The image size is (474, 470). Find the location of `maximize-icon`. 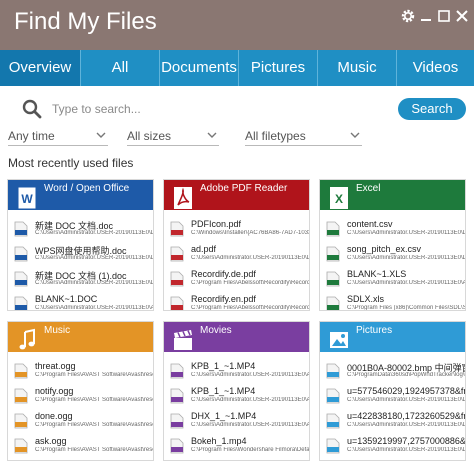

maximize-icon is located at coordinates (444, 16).